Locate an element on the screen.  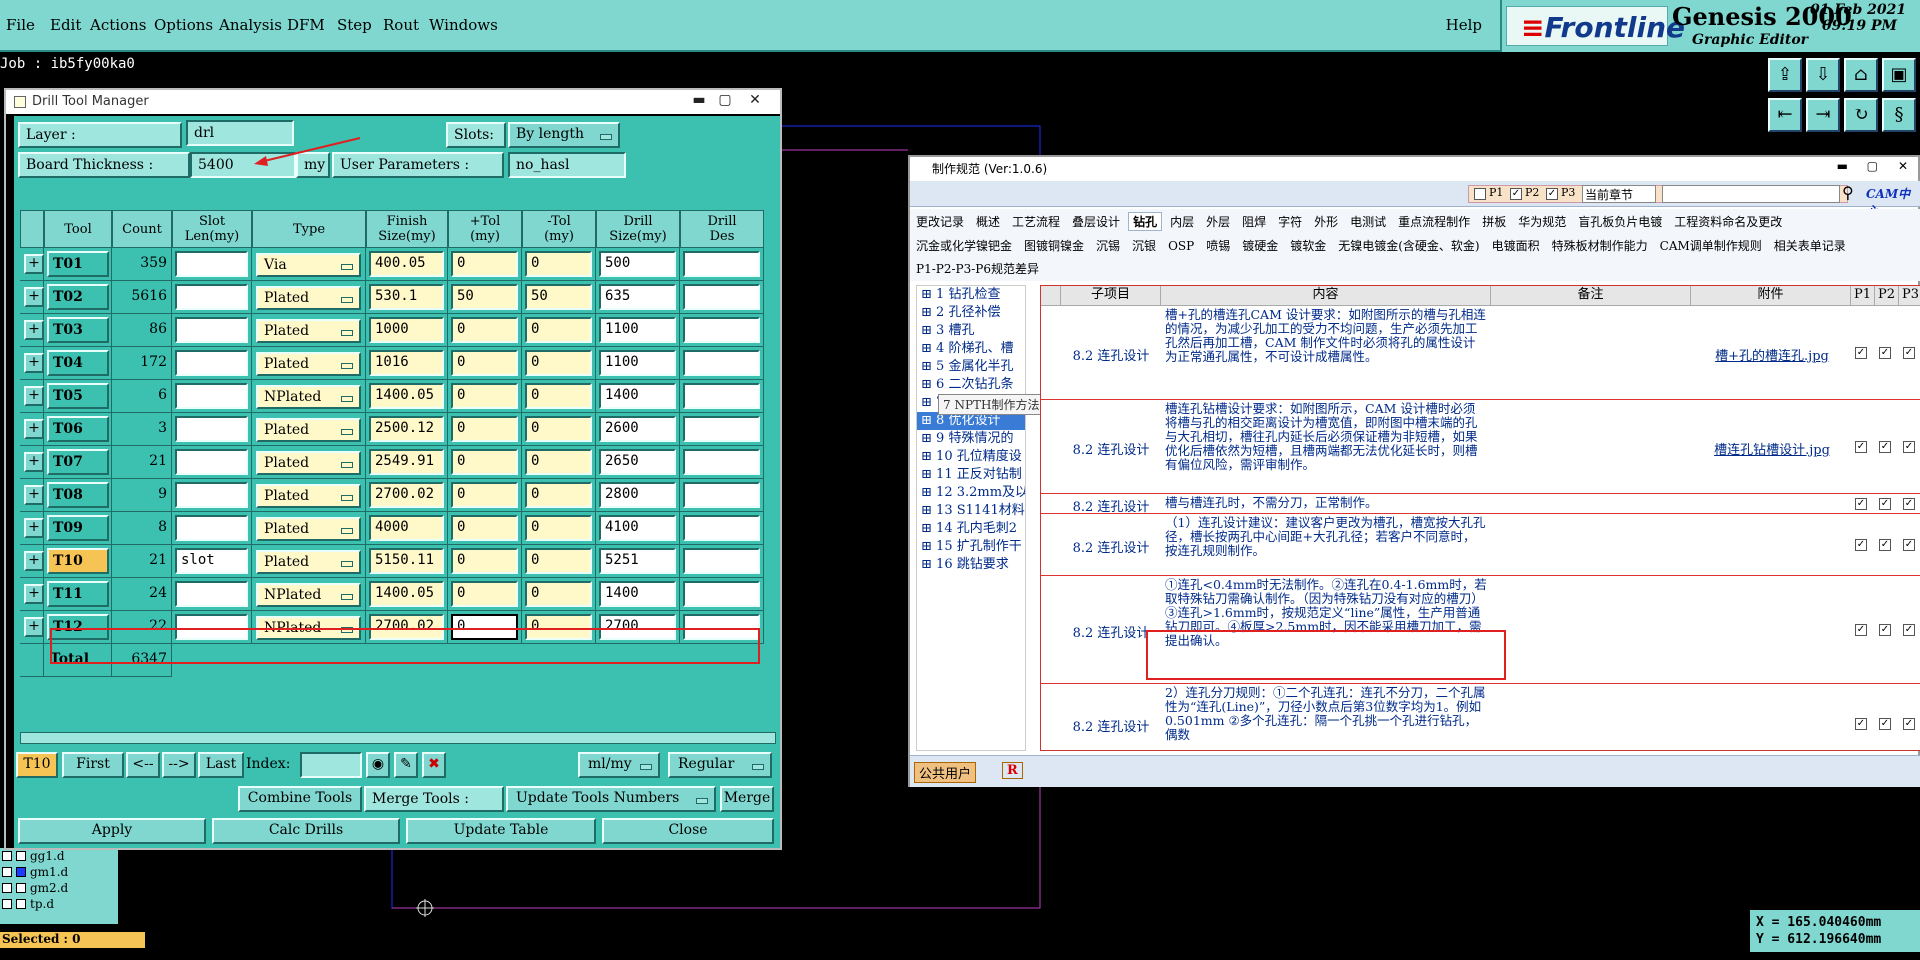
spec-tab: 叠层设计 is located at coordinates (1096, 221).